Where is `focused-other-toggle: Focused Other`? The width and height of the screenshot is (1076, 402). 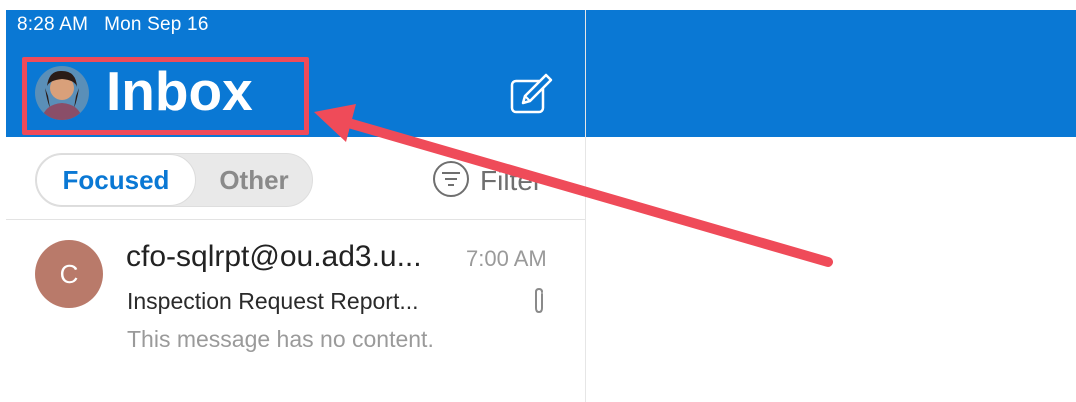 focused-other-toggle: Focused Other is located at coordinates (174, 180).